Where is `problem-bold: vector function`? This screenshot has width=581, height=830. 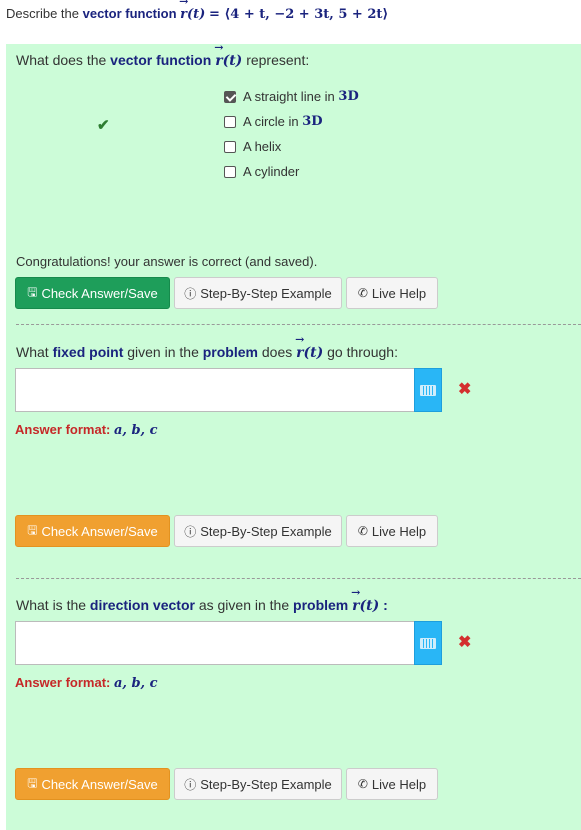
problem-bold: vector function is located at coordinates (129, 13).